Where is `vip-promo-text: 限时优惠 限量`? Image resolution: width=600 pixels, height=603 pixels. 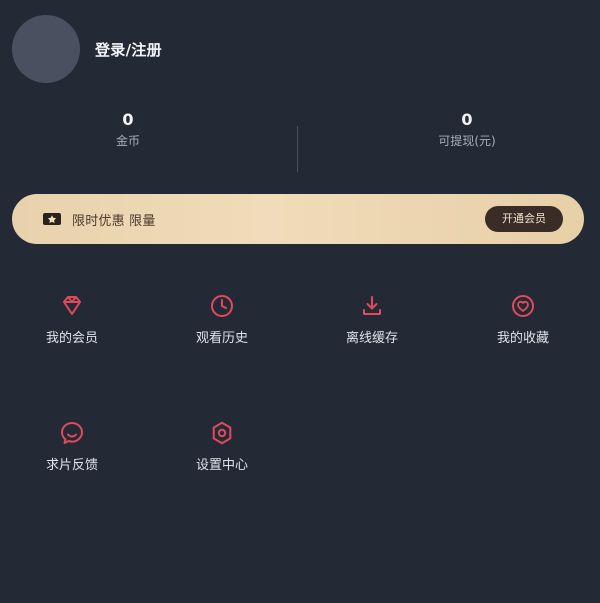 vip-promo-text: 限时优惠 限量 is located at coordinates (114, 221).